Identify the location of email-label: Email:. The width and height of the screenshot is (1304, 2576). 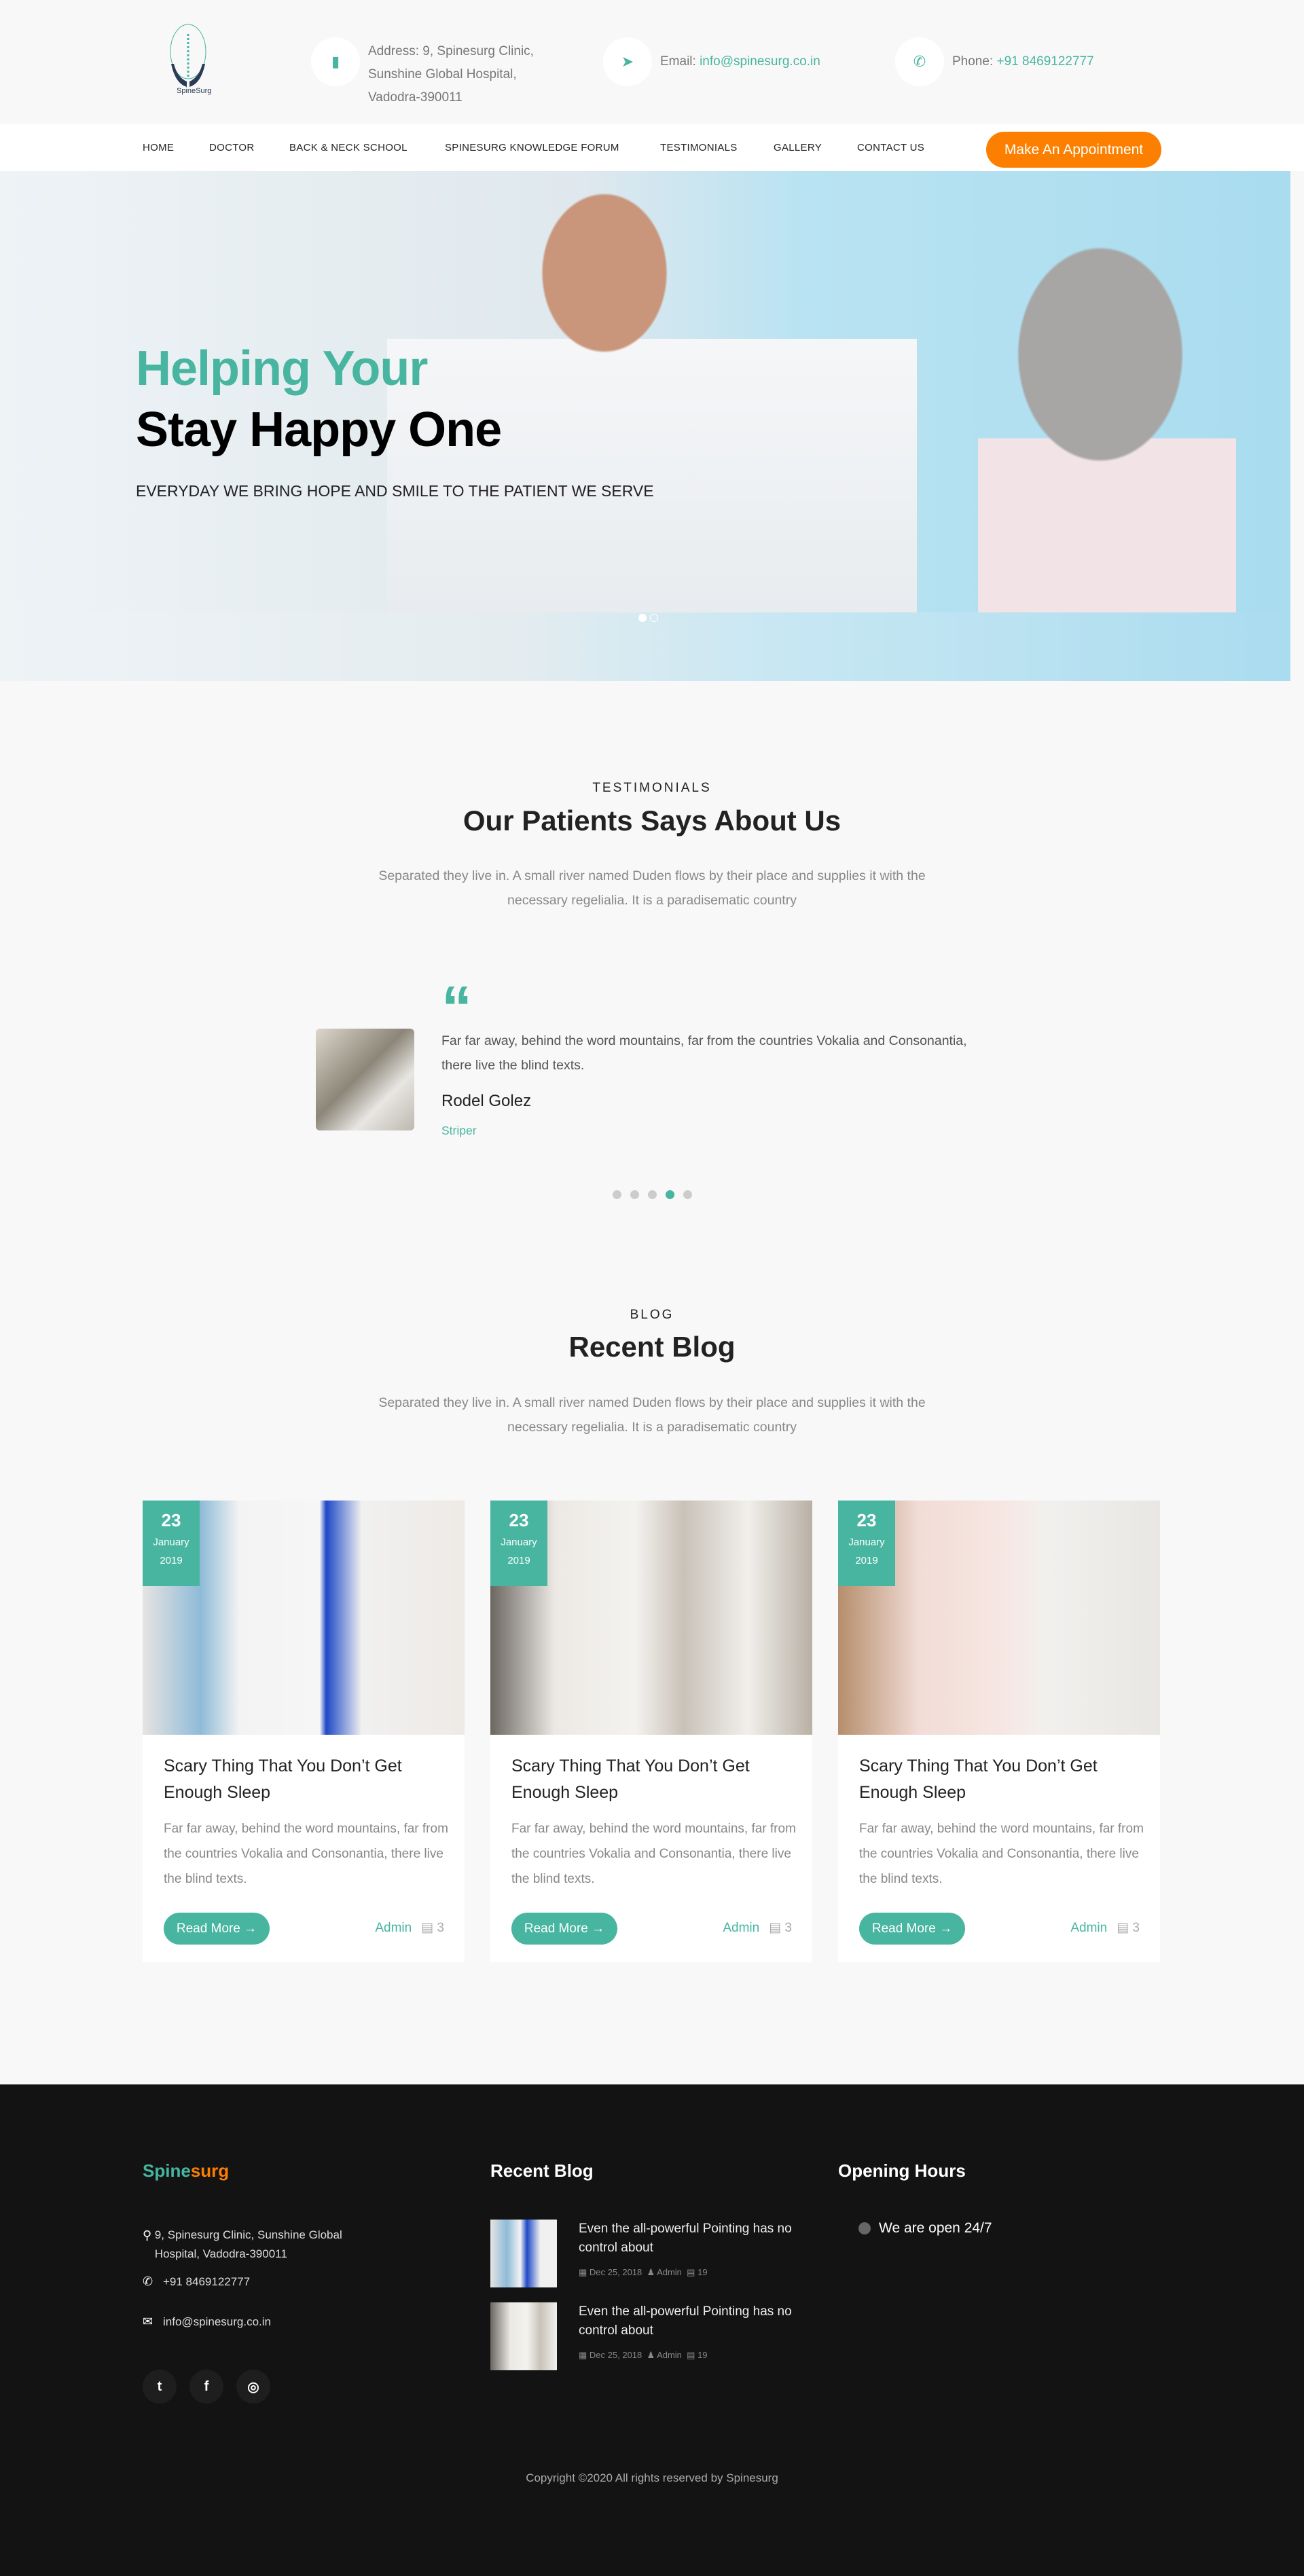
(678, 62).